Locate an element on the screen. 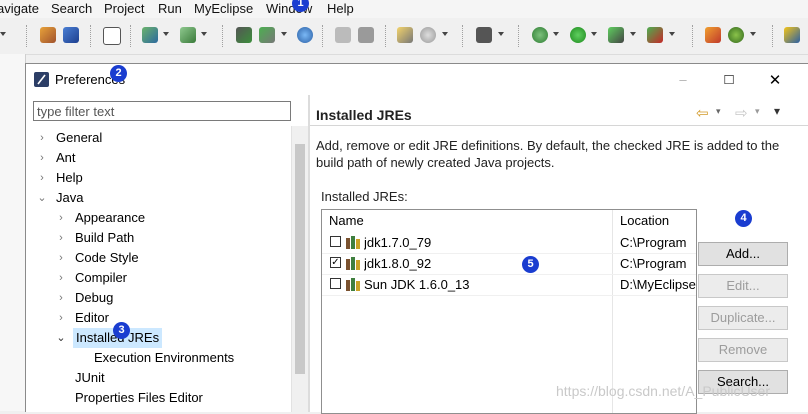  external-tools-icon is located at coordinates (655, 35).